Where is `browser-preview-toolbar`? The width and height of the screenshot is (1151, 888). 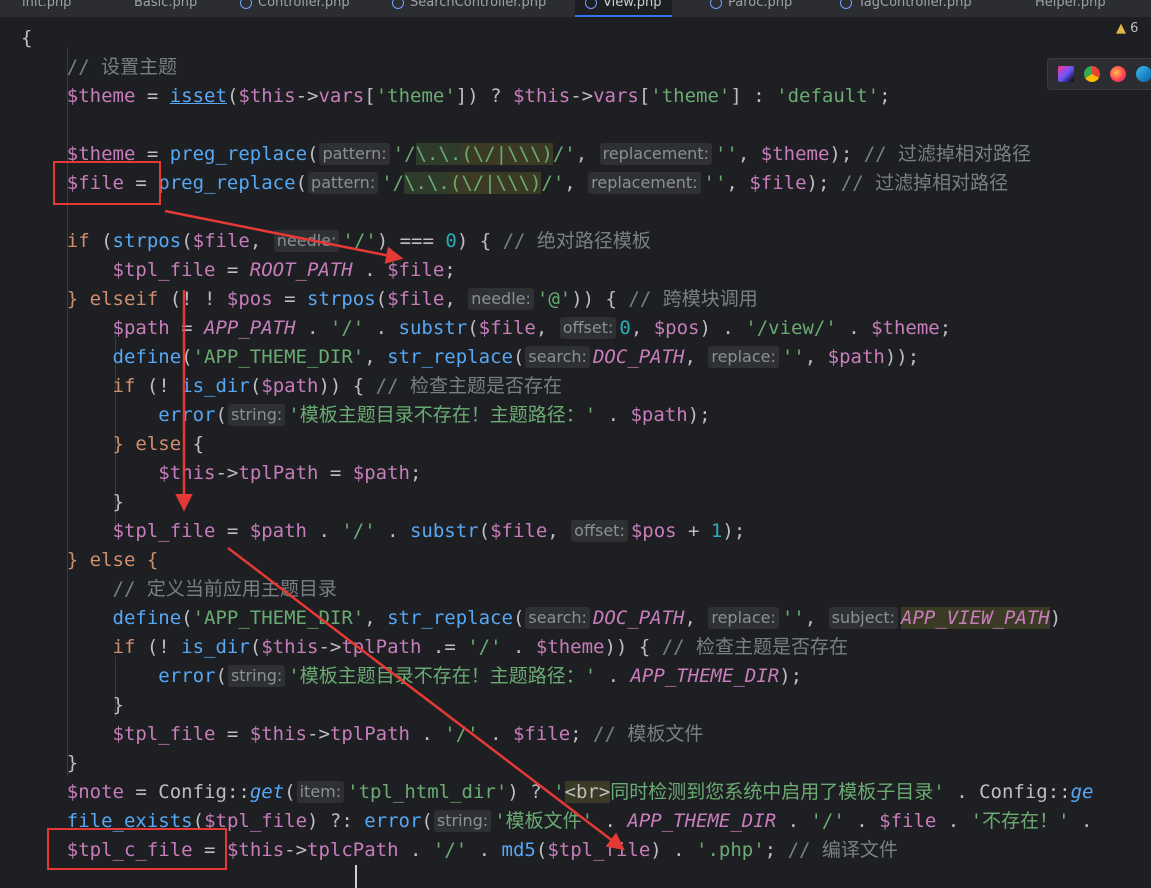 browser-preview-toolbar is located at coordinates (1099, 74).